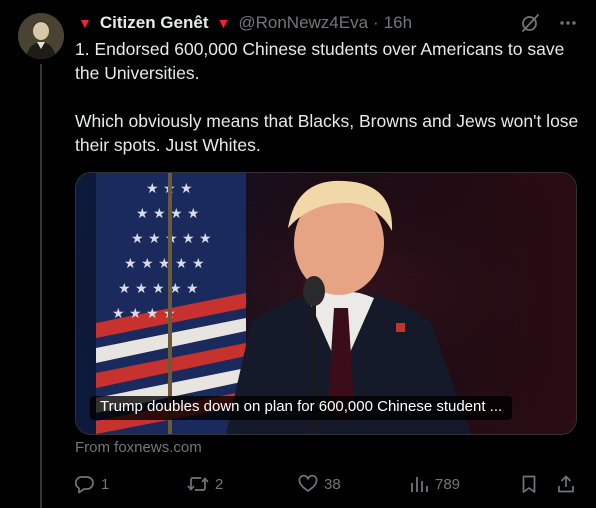 This screenshot has width=596, height=508. Describe the element at coordinates (198, 484) in the screenshot. I see `repost-icon` at that location.